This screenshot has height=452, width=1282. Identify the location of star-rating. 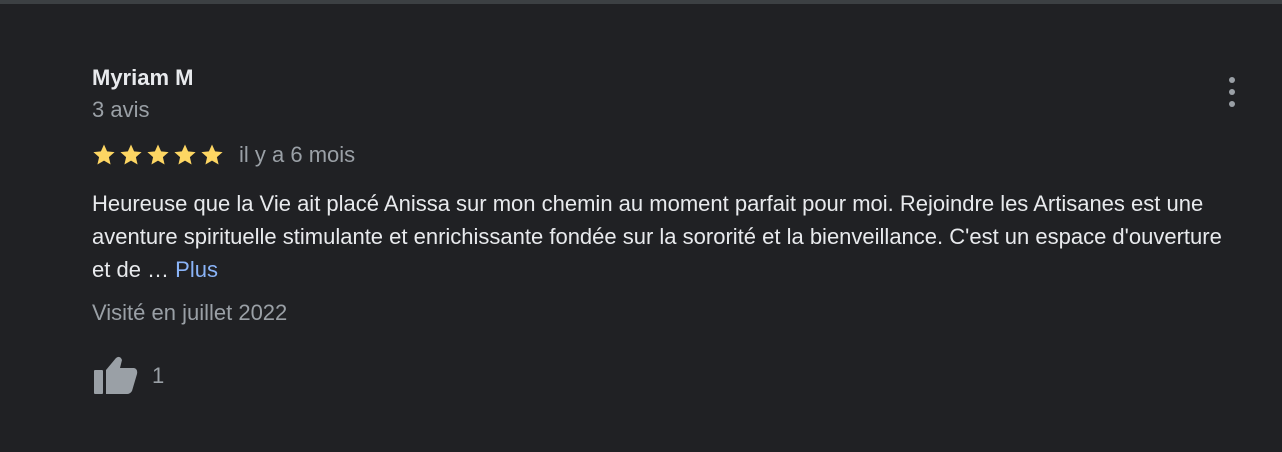
(159, 155).